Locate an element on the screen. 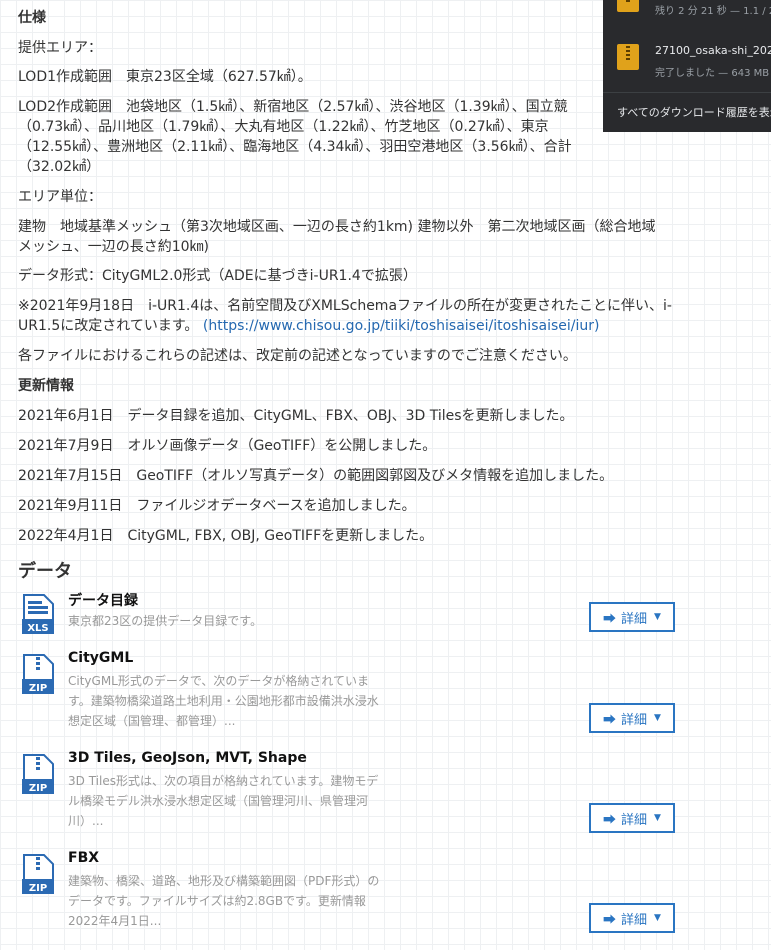 The width and height of the screenshot is (771, 950). update-item: 2021年7月9日 オルソ画像データ（GeoTIFF）を公開しました。 is located at coordinates (227, 446).